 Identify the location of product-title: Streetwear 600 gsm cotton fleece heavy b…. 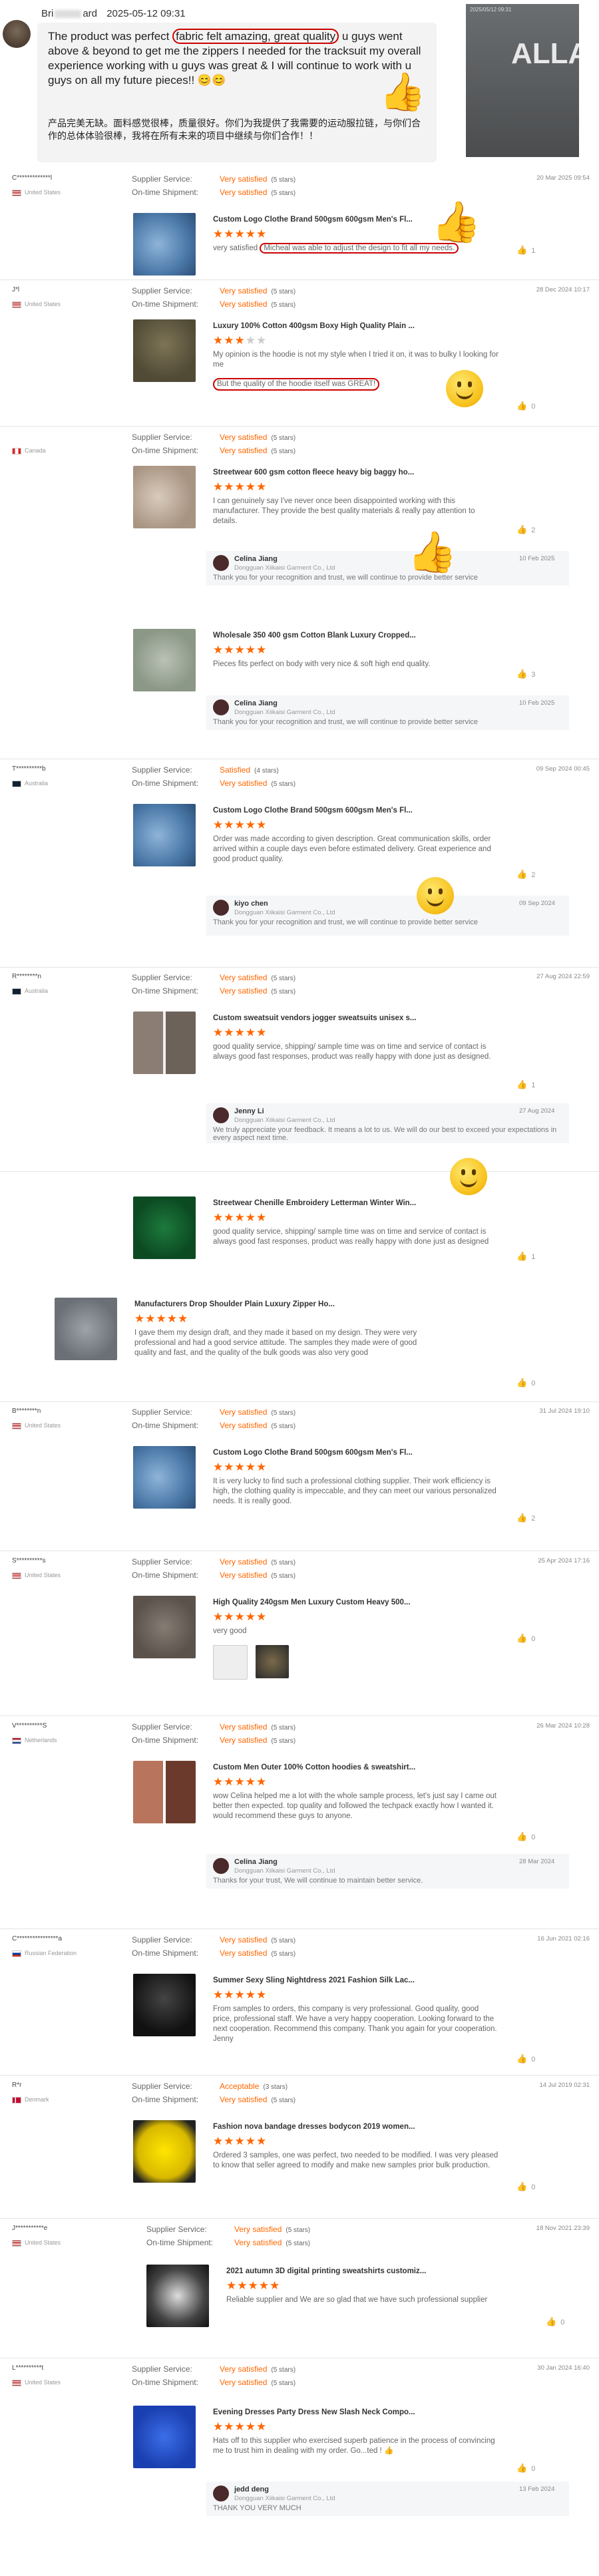
(353, 472).